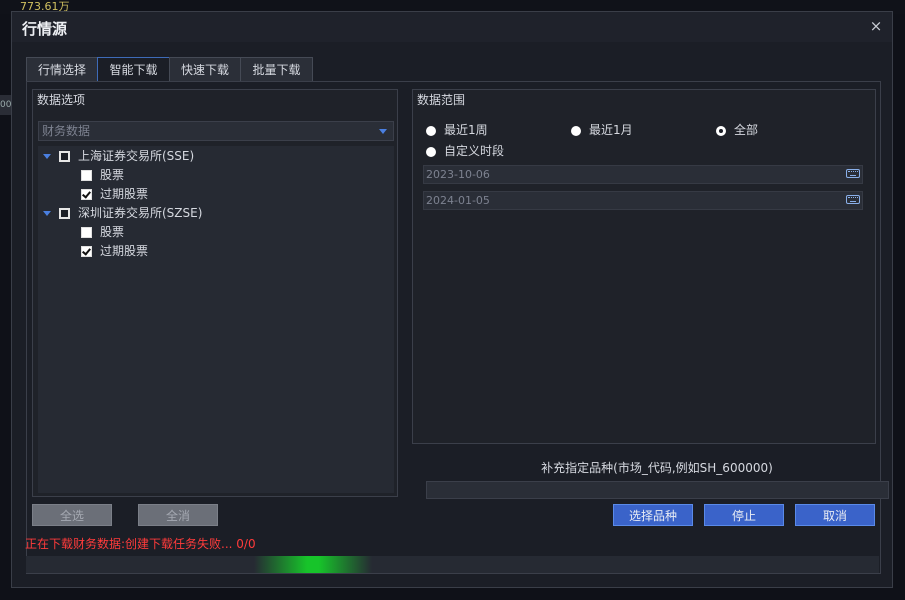  What do you see at coordinates (458, 200) in the screenshot?
I see `end-date-value: 2024-01-05` at bounding box center [458, 200].